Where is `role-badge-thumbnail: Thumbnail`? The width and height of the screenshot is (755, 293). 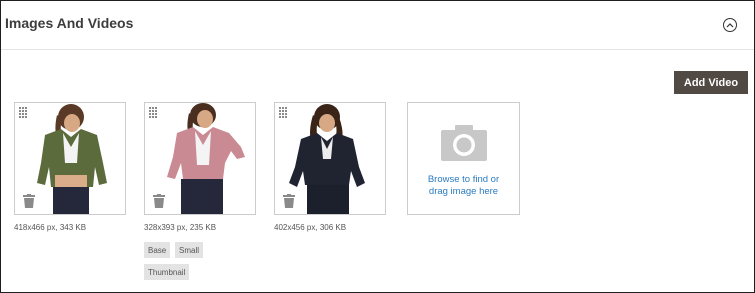 role-badge-thumbnail: Thumbnail is located at coordinates (167, 272).